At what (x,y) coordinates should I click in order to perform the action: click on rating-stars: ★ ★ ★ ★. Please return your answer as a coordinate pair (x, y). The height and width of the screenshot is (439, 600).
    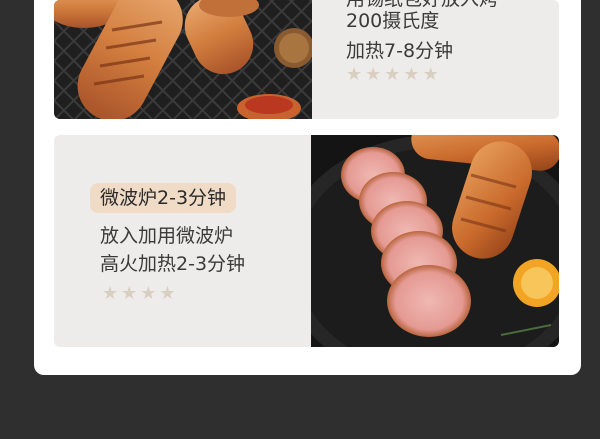
    Looking at the image, I should click on (139, 294).